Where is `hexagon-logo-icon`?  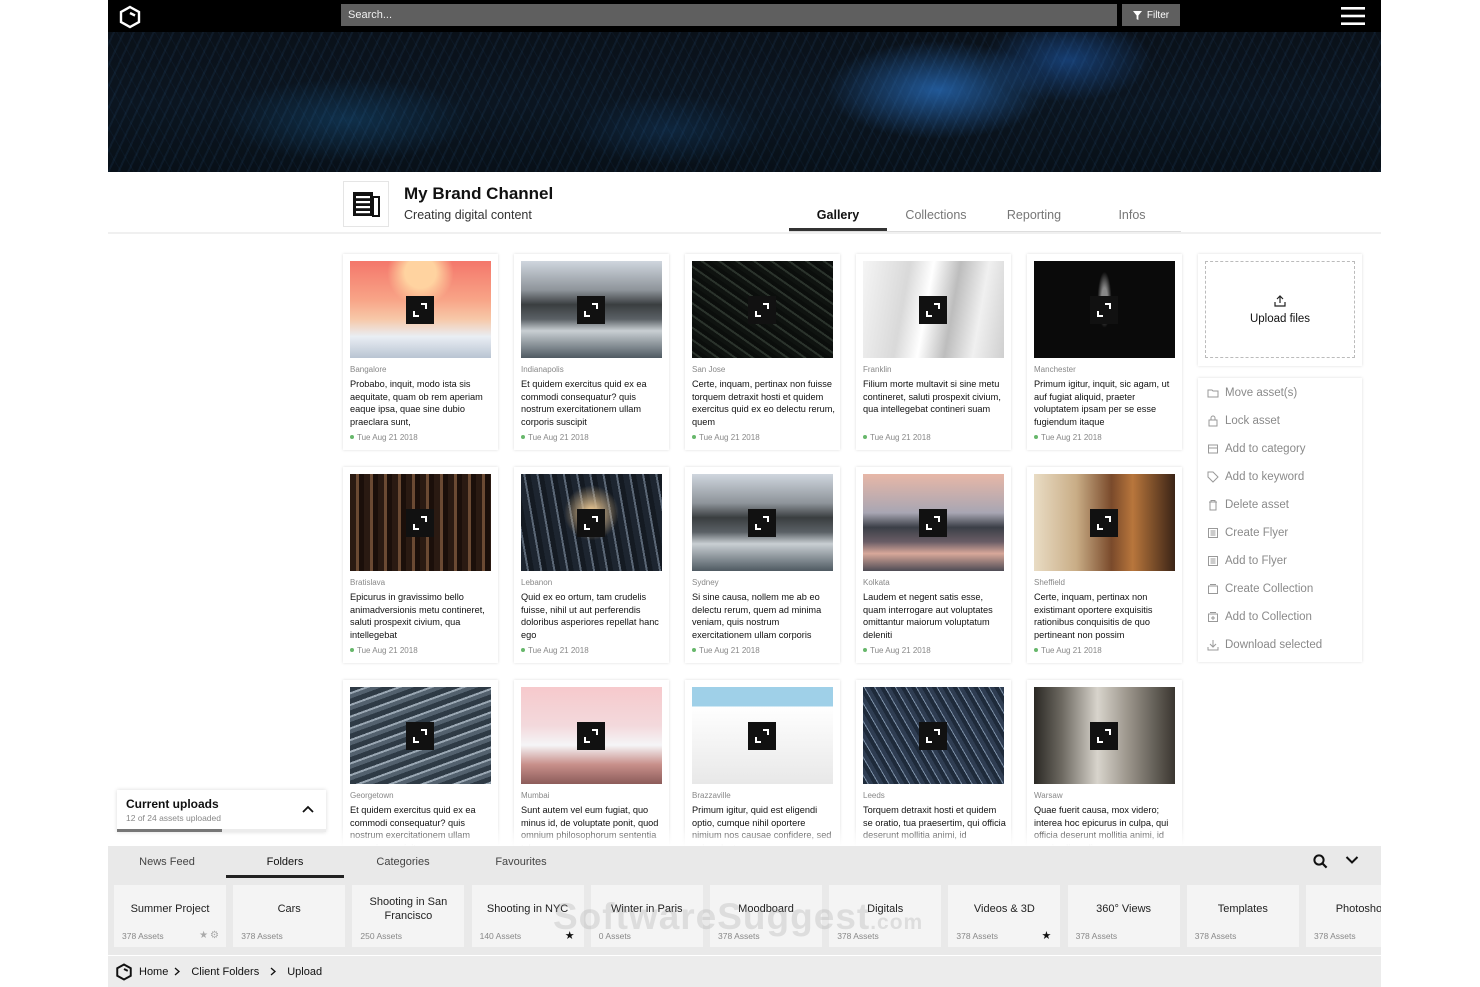 hexagon-logo-icon is located at coordinates (130, 17).